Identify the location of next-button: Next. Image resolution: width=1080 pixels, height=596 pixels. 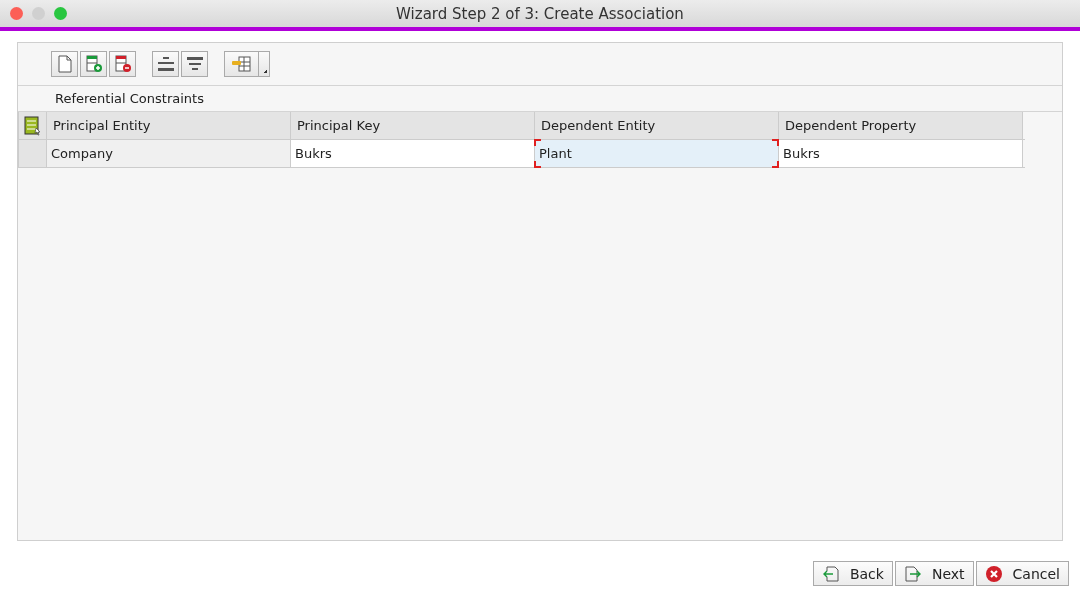
(934, 573).